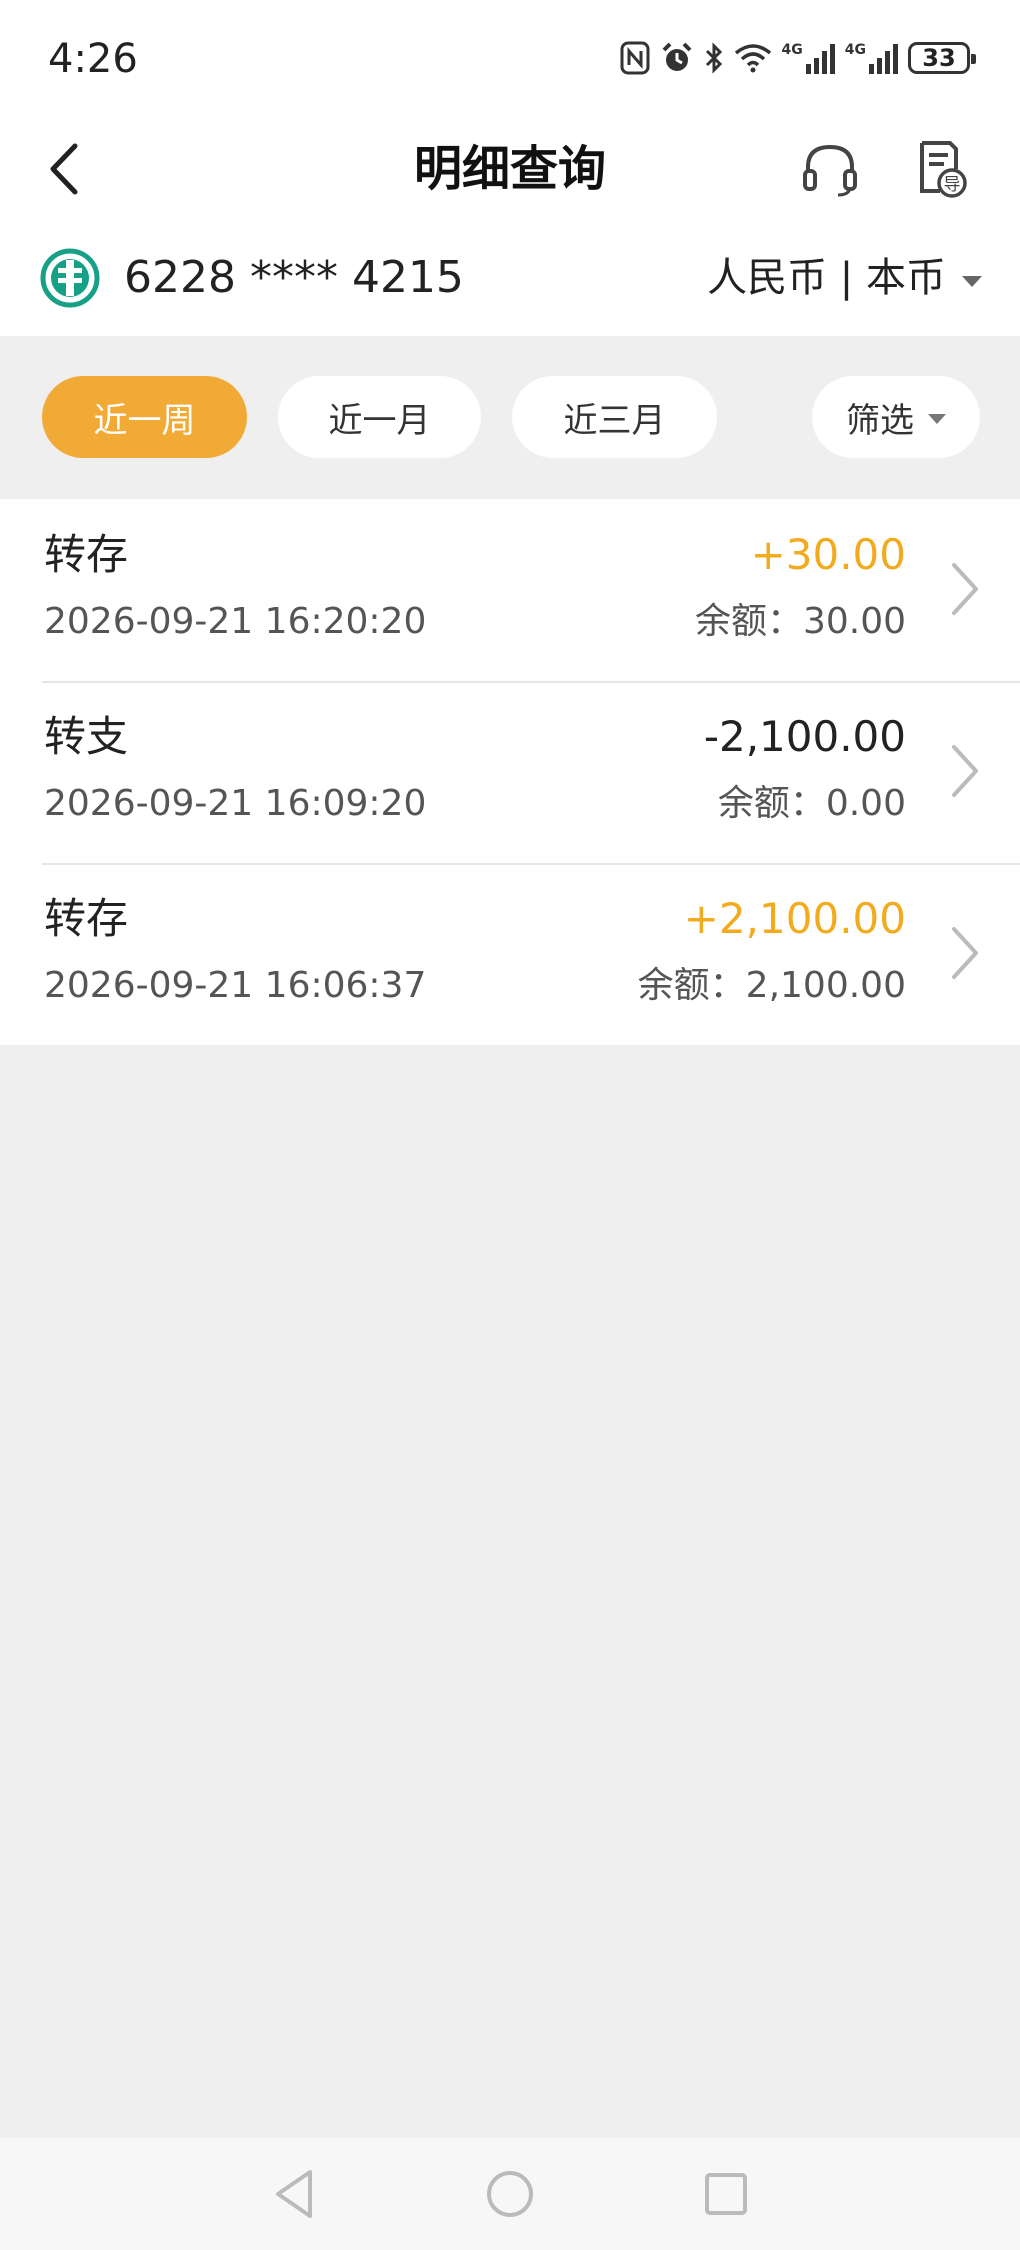 The image size is (1020, 2250). What do you see at coordinates (510, 417) in the screenshot?
I see `filter-bar: 近一周 近一月 近三月 筛选` at bounding box center [510, 417].